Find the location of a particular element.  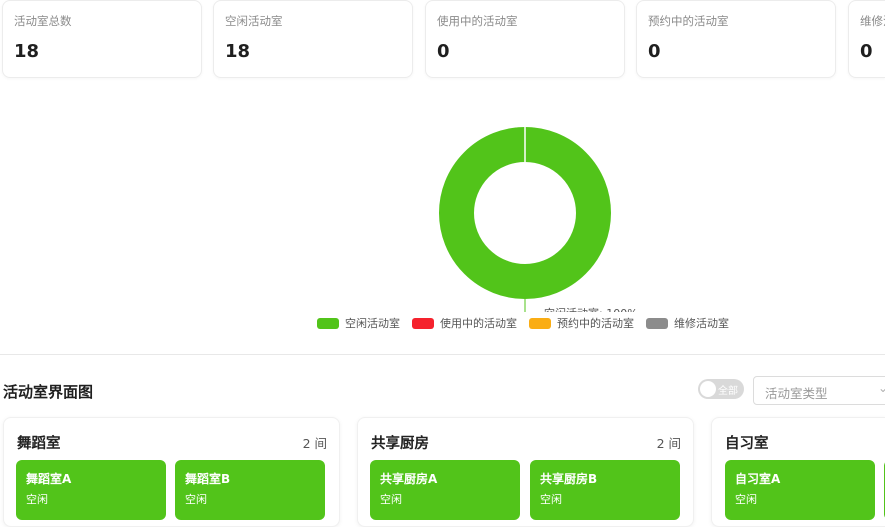

chevron-down-icon: ⌄ is located at coordinates (881, 388).